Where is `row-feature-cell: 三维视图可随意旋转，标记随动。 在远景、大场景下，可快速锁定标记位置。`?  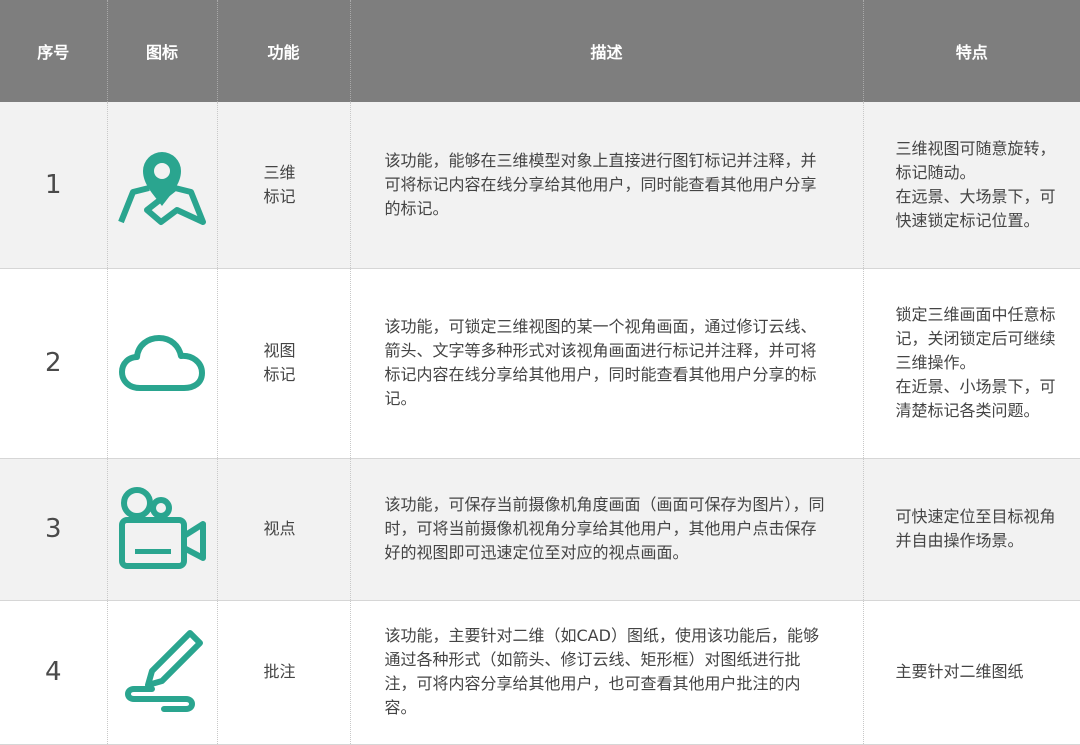
row-feature-cell: 三维视图可随意旋转，标记随动。 在远景、大场景下，可快速锁定标记位置。 is located at coordinates (971, 185).